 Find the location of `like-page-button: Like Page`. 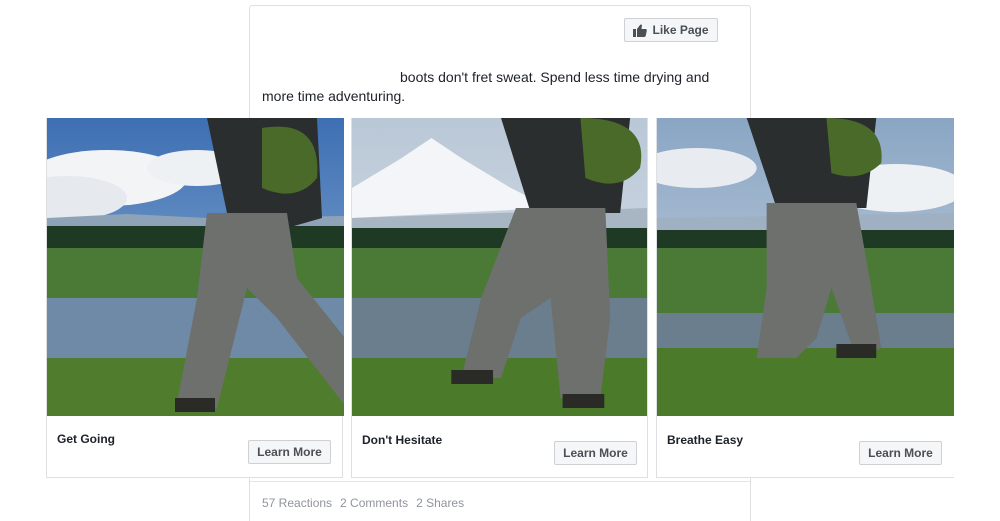

like-page-button: Like Page is located at coordinates (671, 30).